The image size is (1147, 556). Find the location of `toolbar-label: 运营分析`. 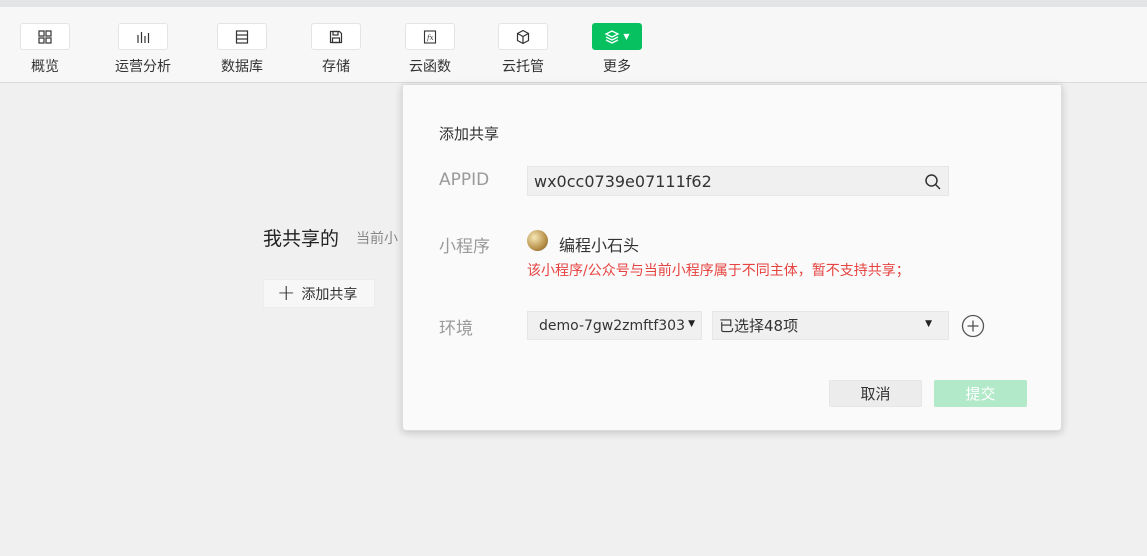

toolbar-label: 运营分析 is located at coordinates (143, 67).